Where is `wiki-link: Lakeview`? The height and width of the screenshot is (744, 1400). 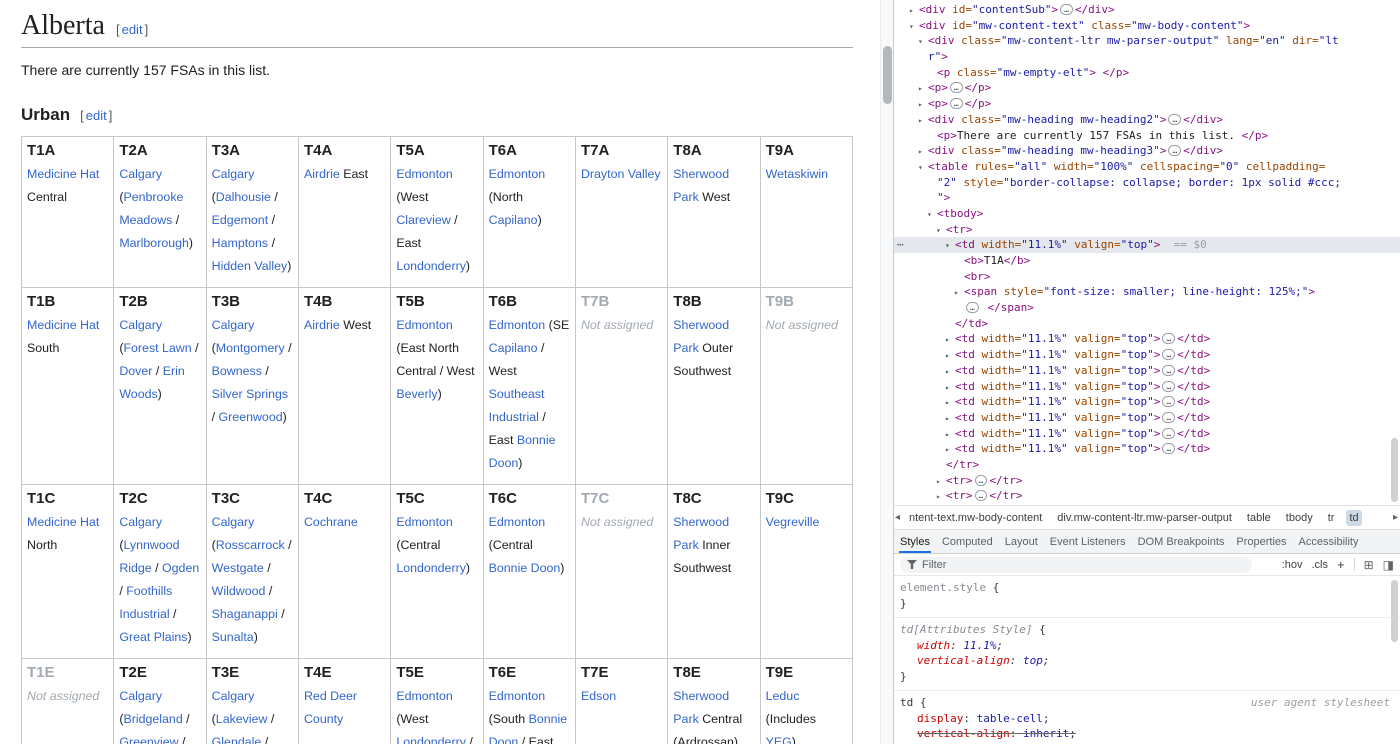 wiki-link: Lakeview is located at coordinates (242, 719).